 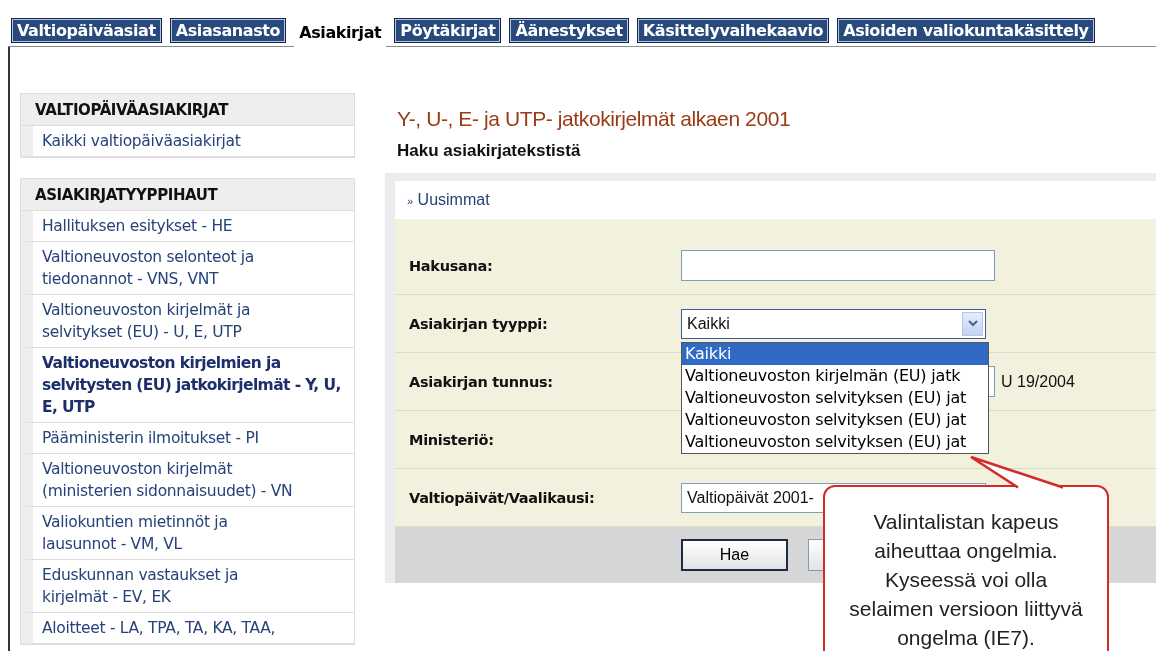 I want to click on sidebar-link: Pääministerin ilmoitukset - PI, so click(x=187, y=438).